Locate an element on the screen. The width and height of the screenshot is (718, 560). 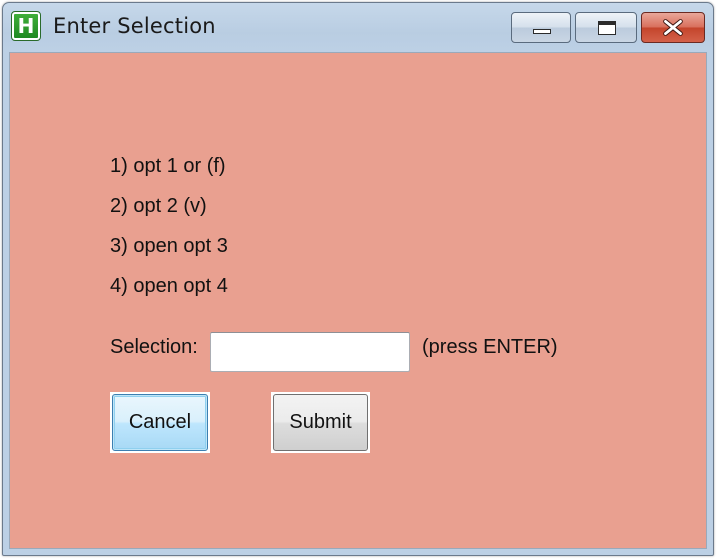
submit-button-frame: Submit is located at coordinates (320, 422).